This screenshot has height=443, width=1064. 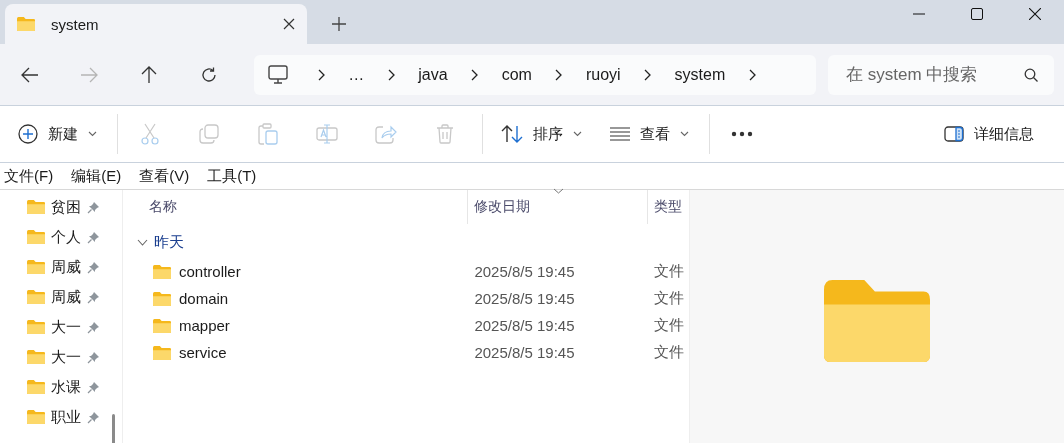 I want to click on details-button: 详细信息, so click(x=989, y=134).